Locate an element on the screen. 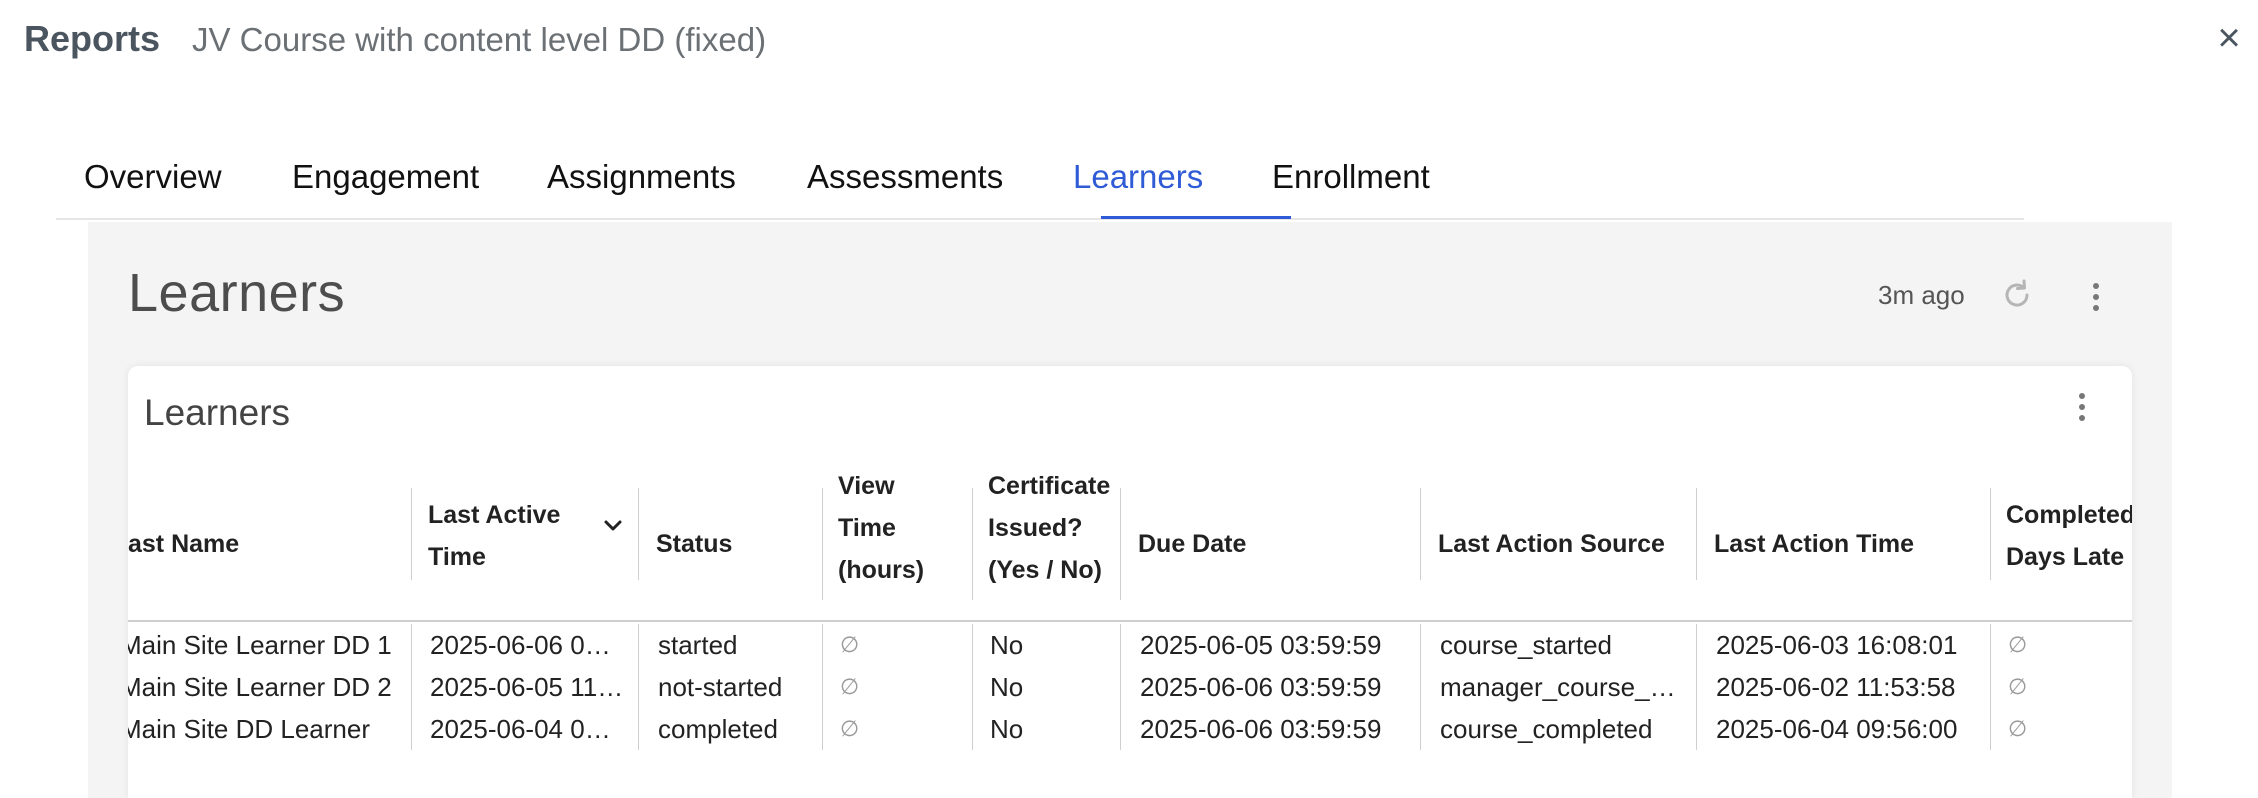 Image resolution: width=2258 pixels, height=798 pixels. course-title: JV Course with content level DD (fixed) is located at coordinates (479, 39).